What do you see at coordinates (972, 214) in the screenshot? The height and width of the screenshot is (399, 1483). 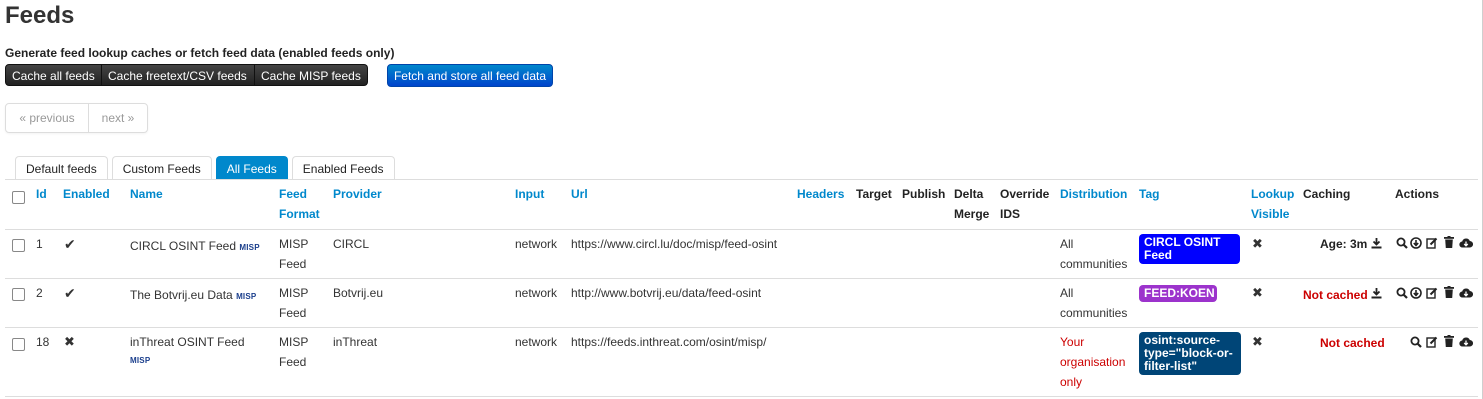 I see `column-header-delta-merge-line2: Merge` at bounding box center [972, 214].